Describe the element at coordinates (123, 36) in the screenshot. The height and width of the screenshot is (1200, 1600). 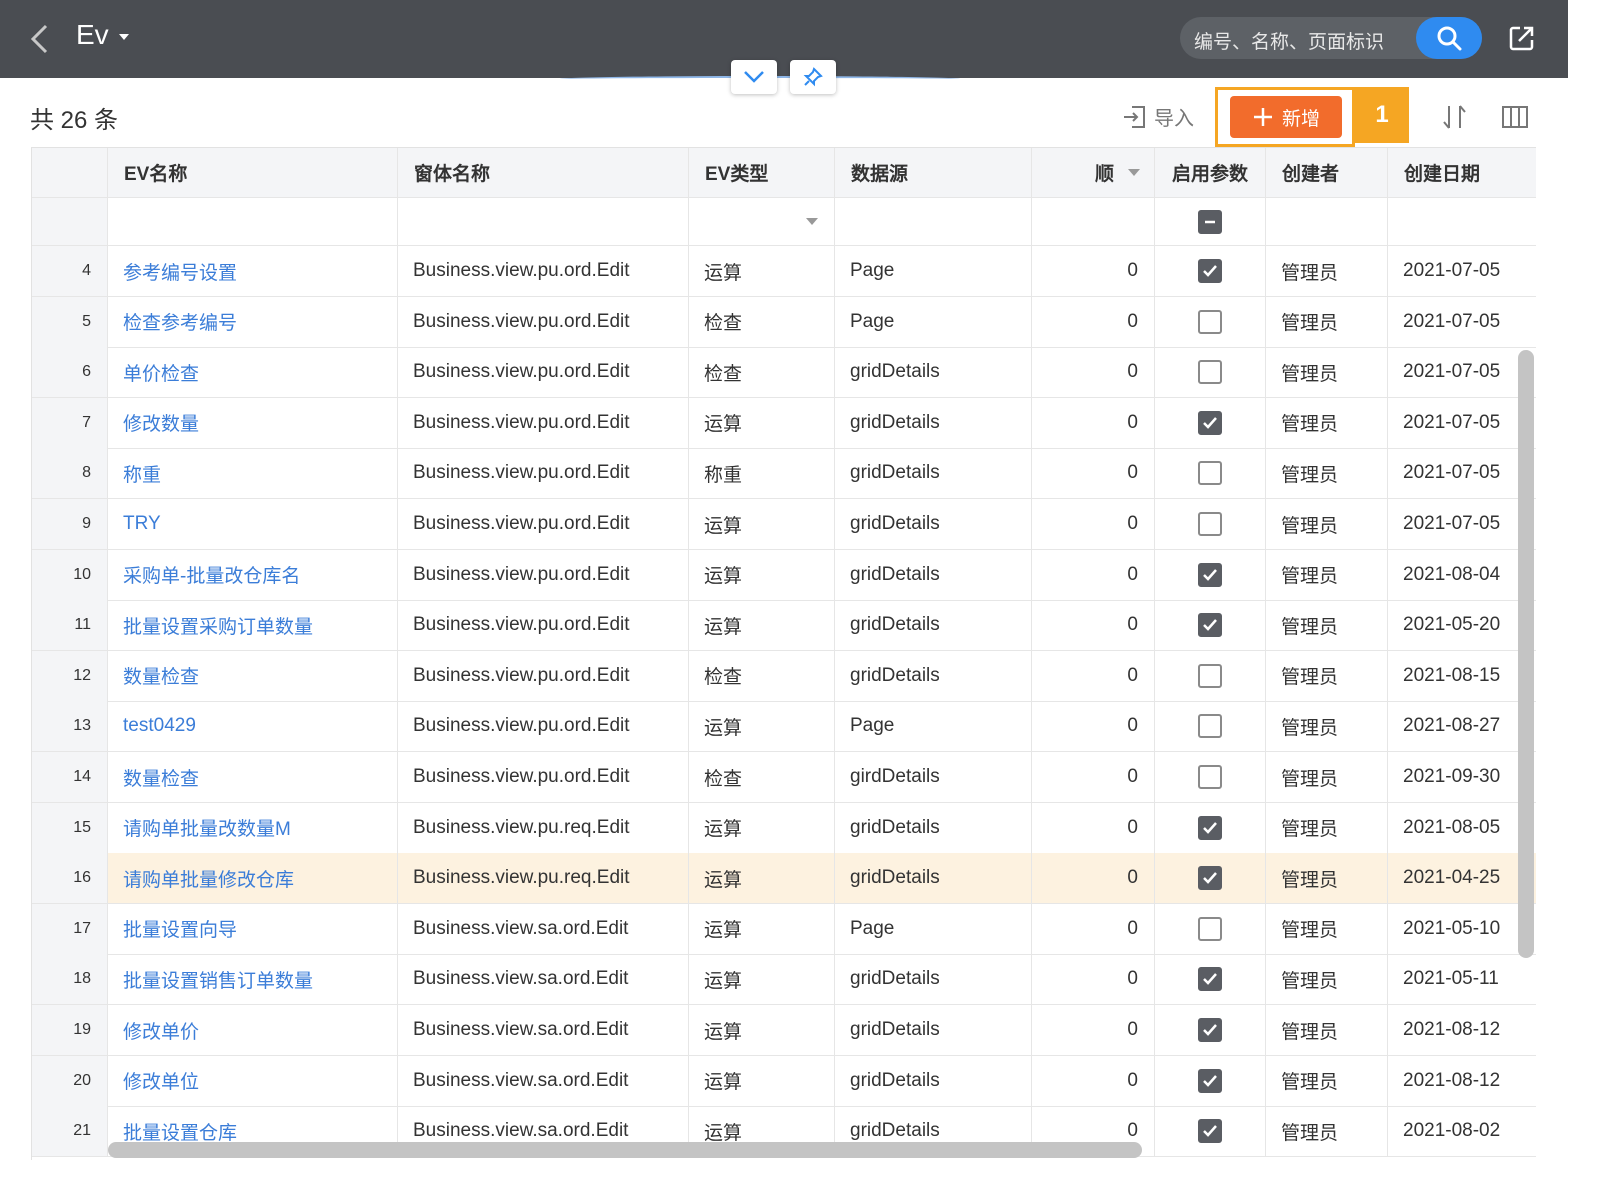
I see `caret-down-icon` at that location.